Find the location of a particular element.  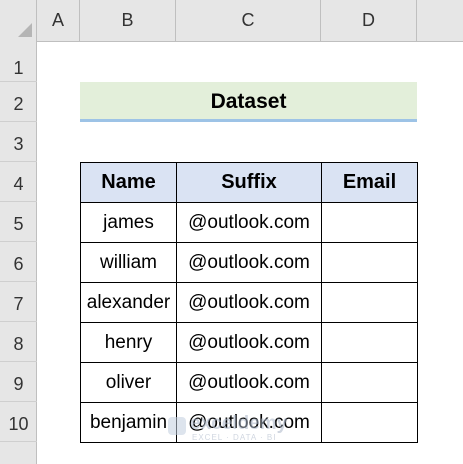

row-header-2: 2 is located at coordinates (18, 102).